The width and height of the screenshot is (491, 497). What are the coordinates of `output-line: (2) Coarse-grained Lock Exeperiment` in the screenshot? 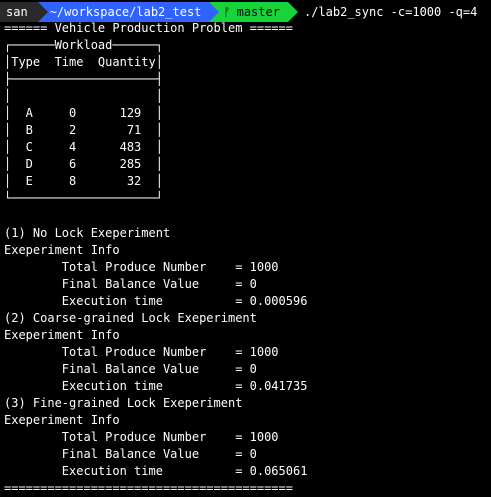 It's located at (130, 317).